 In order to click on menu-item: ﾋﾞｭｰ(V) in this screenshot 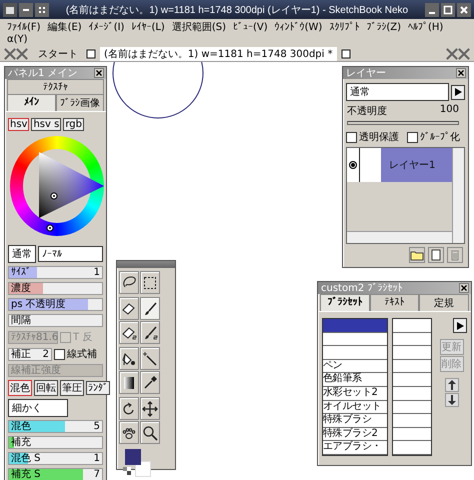, I will do `click(250, 28)`.